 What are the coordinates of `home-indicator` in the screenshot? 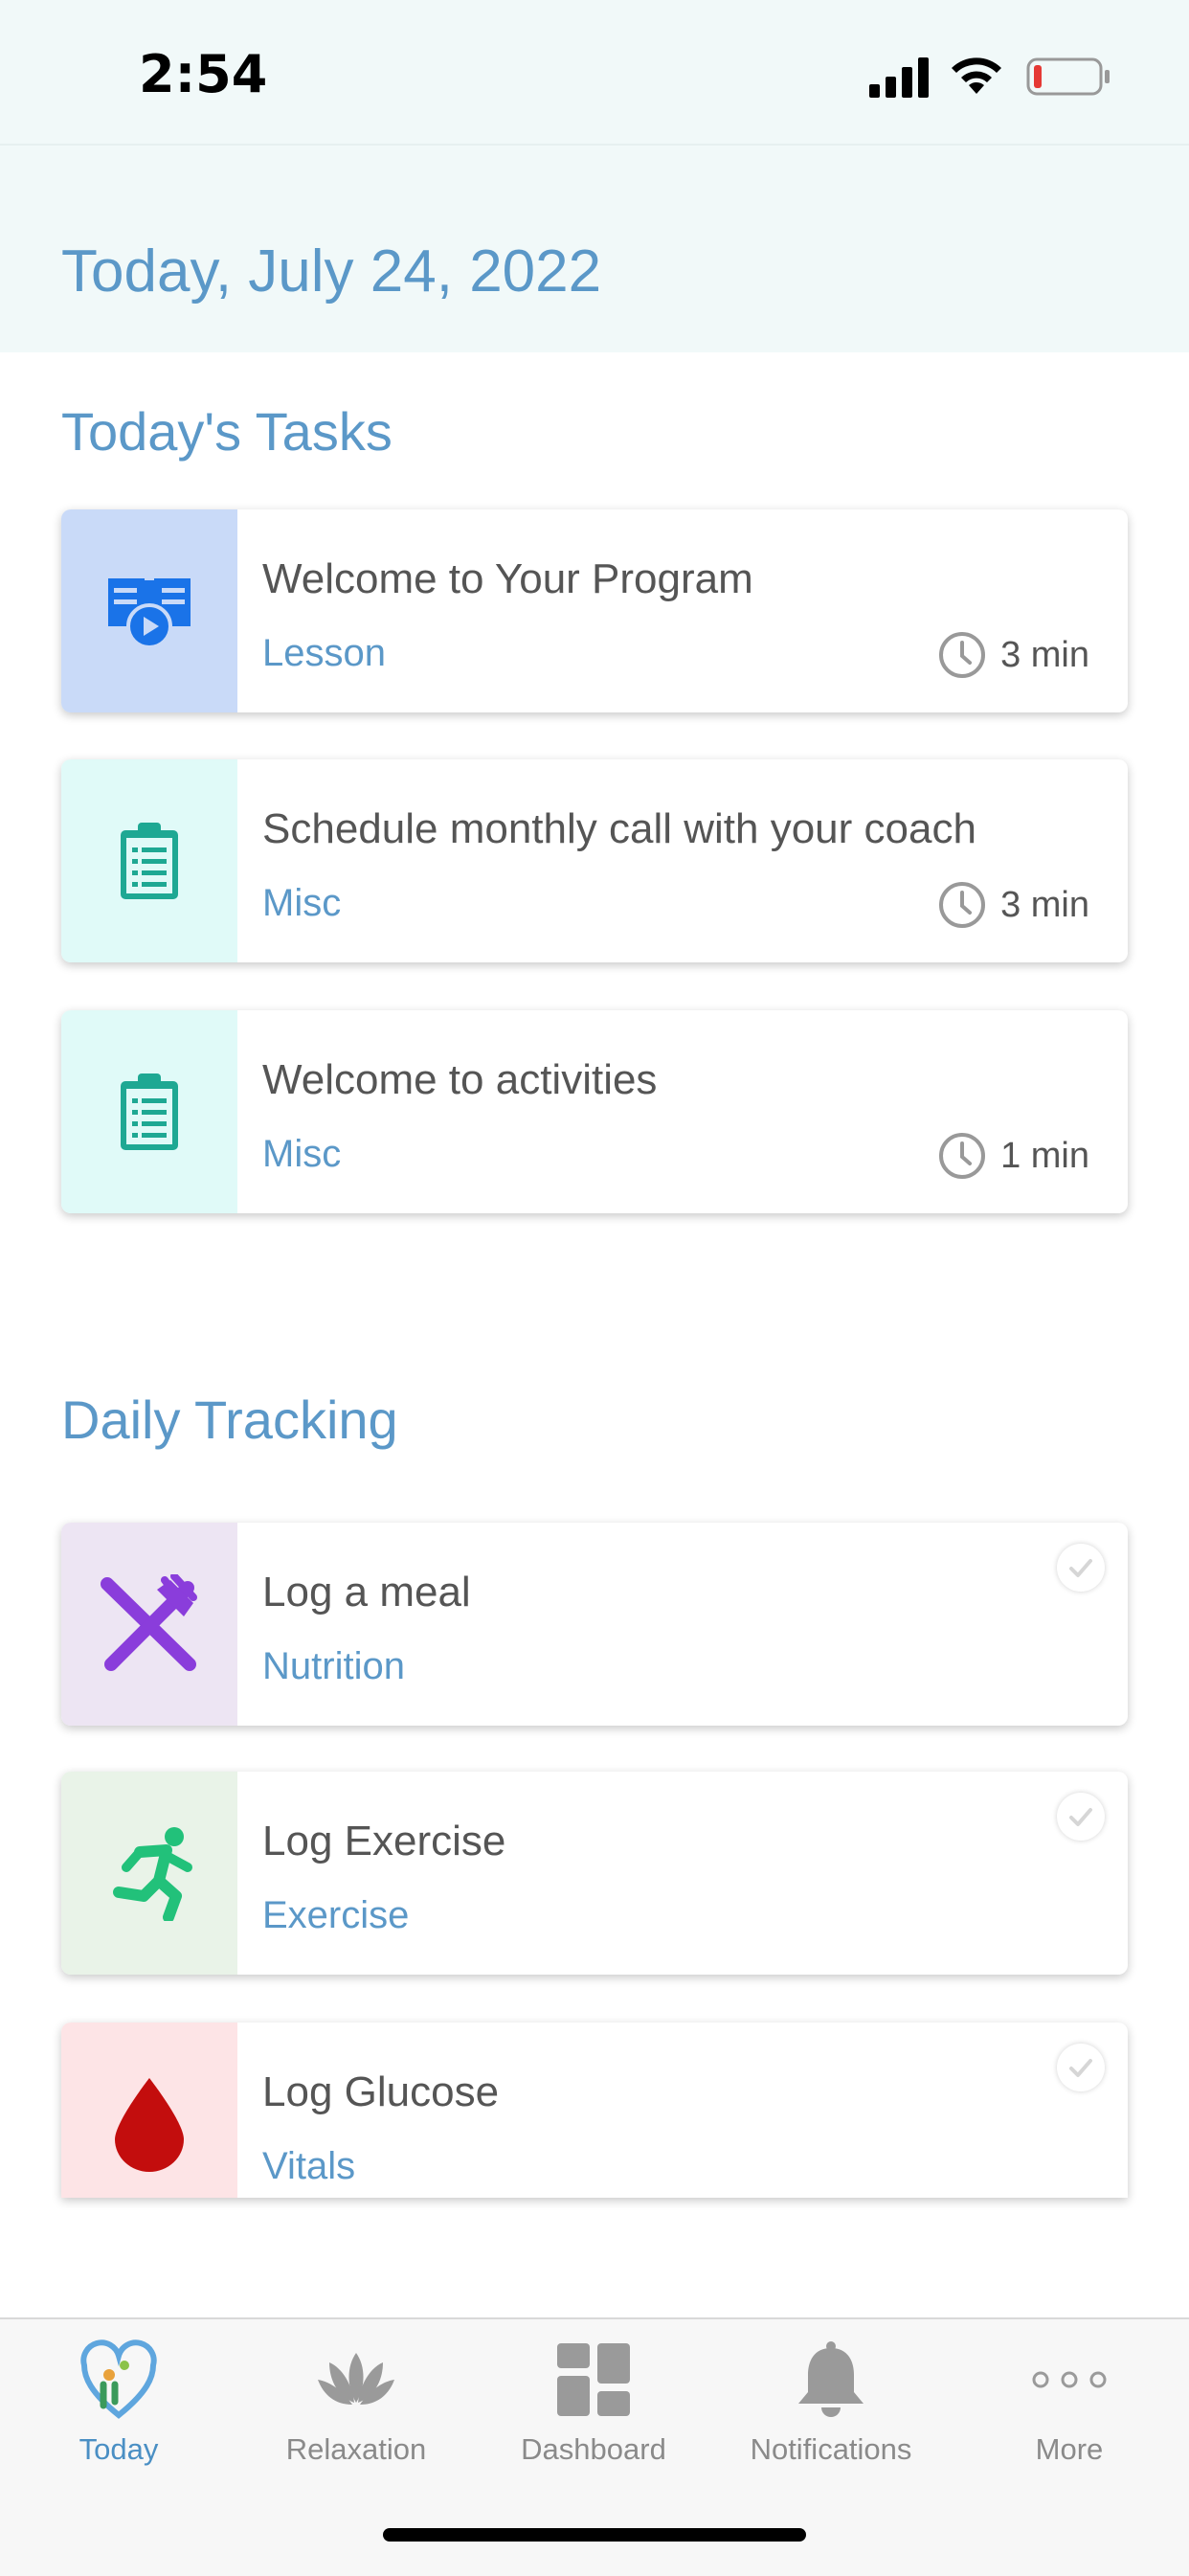 It's located at (594, 2535).